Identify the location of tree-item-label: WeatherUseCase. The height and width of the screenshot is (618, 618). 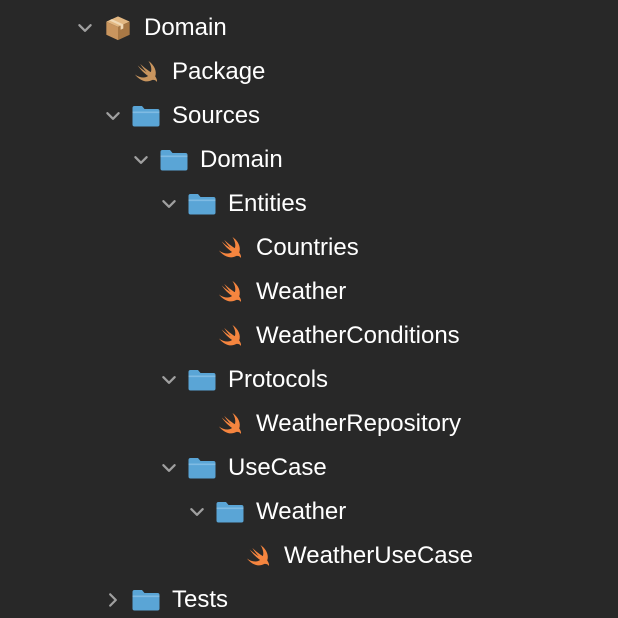
(378, 555).